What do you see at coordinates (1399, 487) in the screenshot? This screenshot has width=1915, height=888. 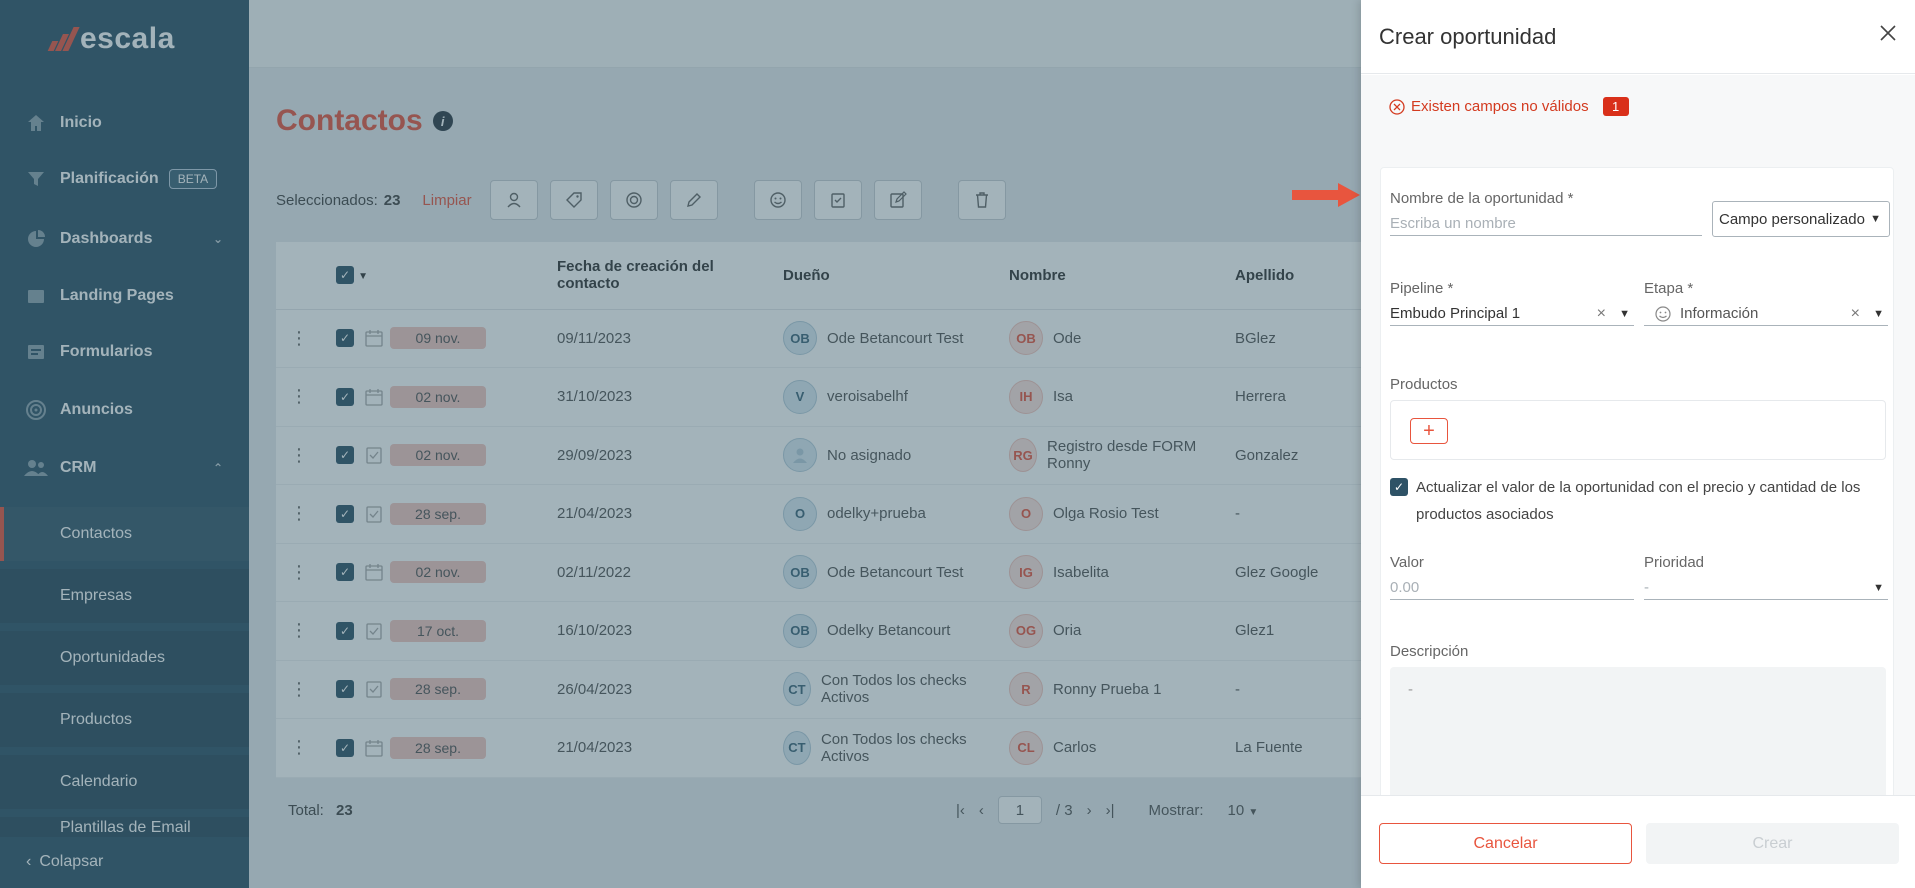 I see `update-value-checkbox: ✓` at bounding box center [1399, 487].